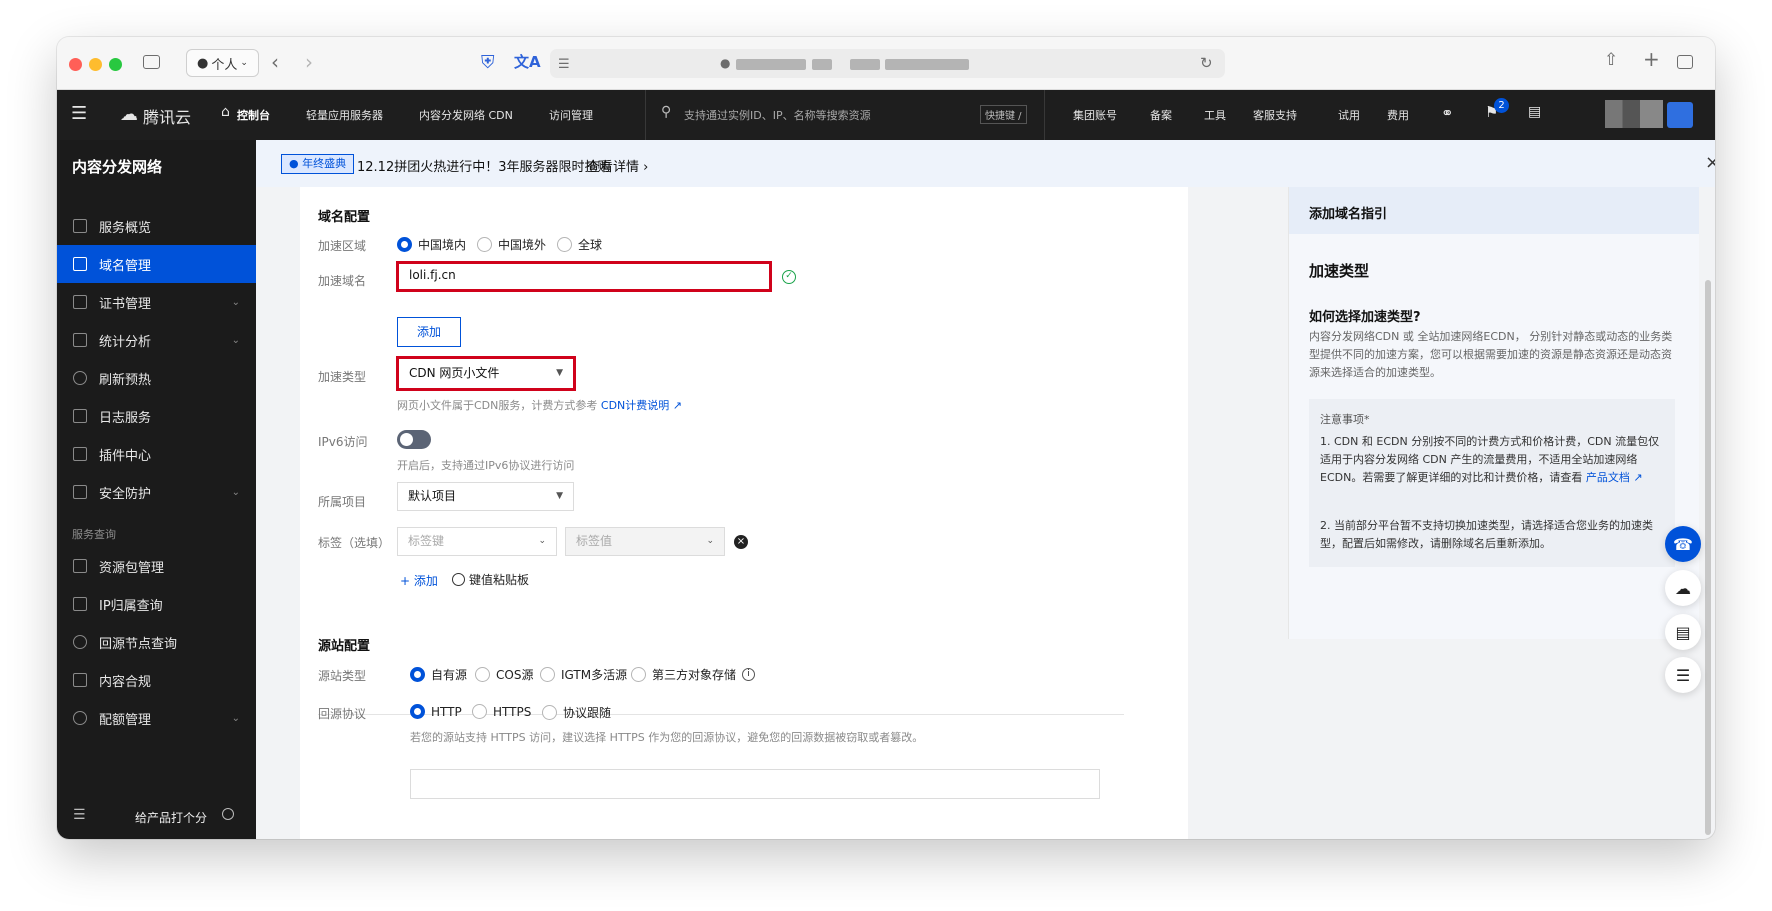  I want to click on origin-address-input, so click(755, 784).